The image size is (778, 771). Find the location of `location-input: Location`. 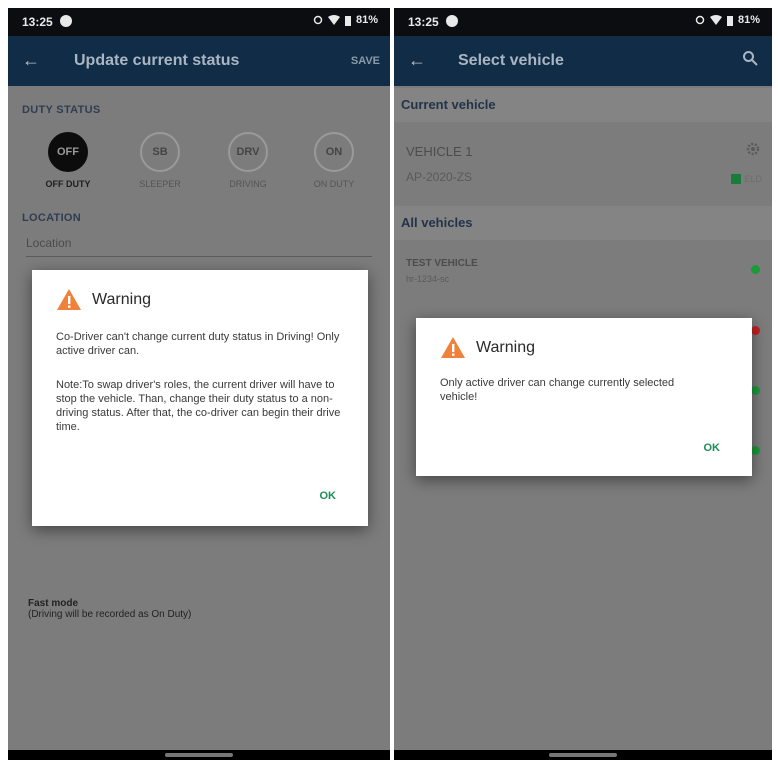

location-input: Location is located at coordinates (199, 246).